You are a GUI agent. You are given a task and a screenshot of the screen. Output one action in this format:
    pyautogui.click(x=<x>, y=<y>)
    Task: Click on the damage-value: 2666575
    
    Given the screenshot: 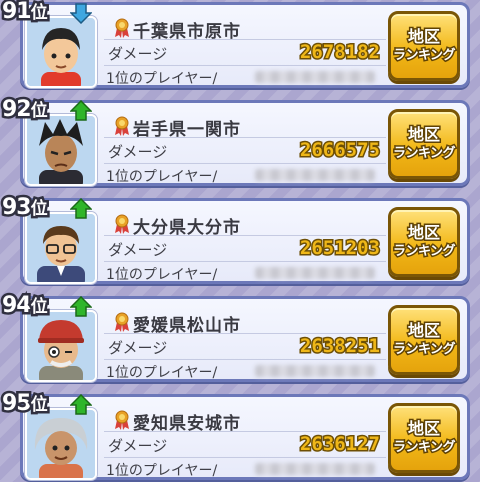 What is the action you would take?
    pyautogui.click(x=339, y=150)
    